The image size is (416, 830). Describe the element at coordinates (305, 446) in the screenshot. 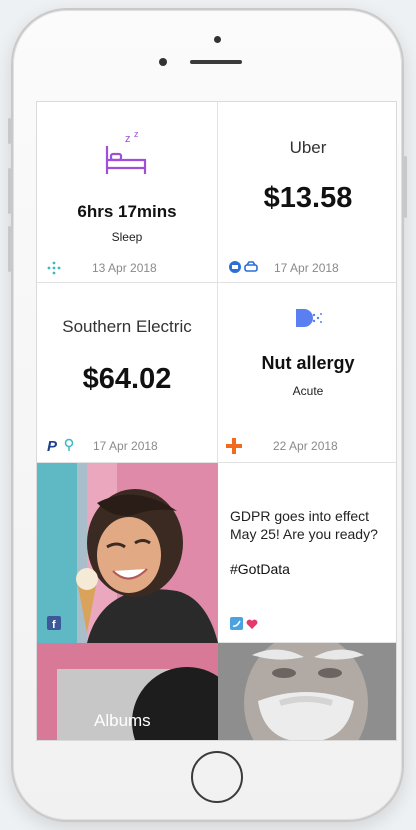

I see `allergy-date: 22 Apr 2018` at that location.